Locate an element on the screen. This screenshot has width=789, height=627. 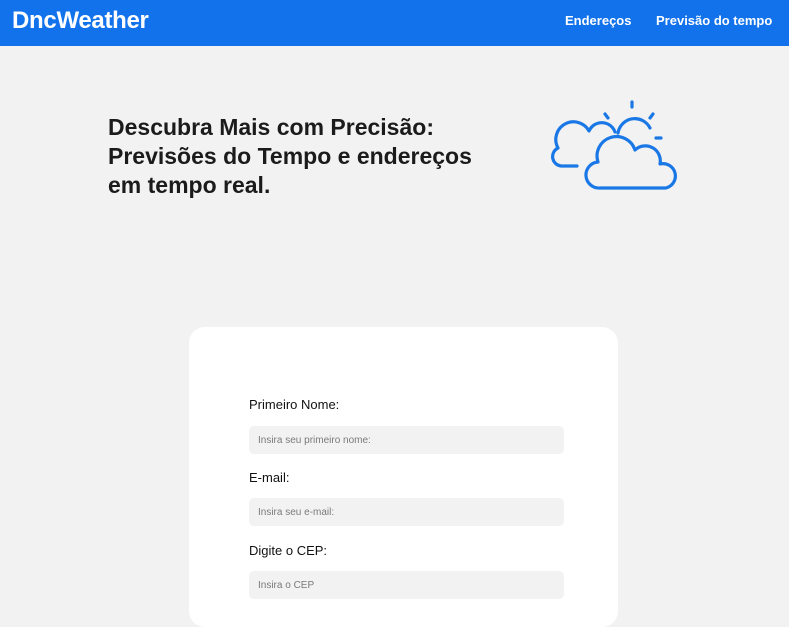
cep-label: Digite o CEP: is located at coordinates (288, 550).